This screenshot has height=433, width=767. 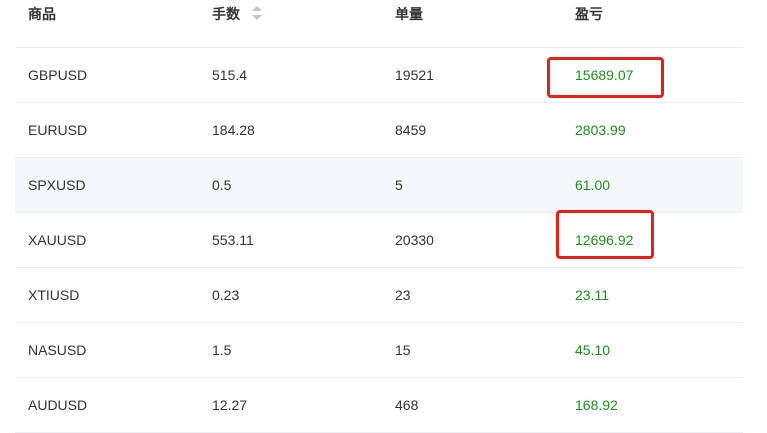 What do you see at coordinates (589, 14) in the screenshot?
I see `column-header-profit: 盈亏` at bounding box center [589, 14].